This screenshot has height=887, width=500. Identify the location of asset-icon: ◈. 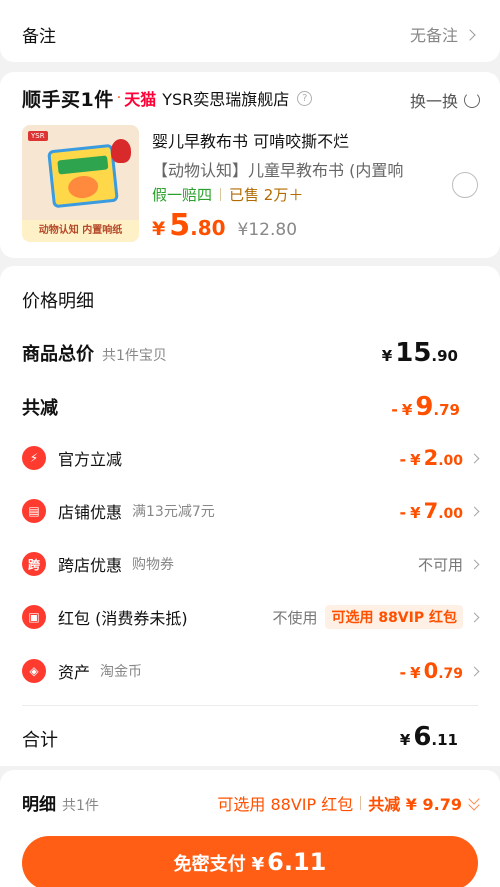
(34, 671).